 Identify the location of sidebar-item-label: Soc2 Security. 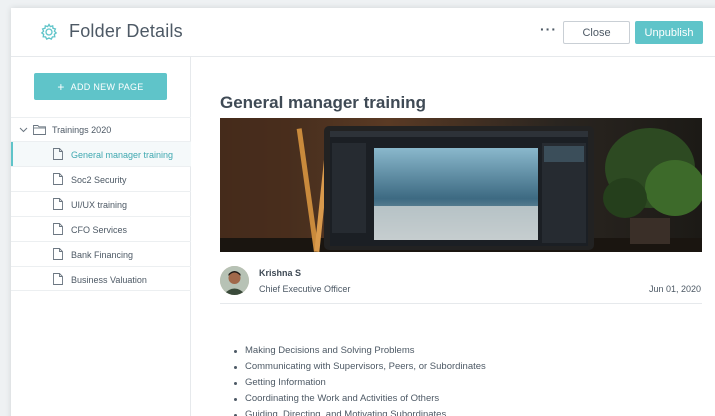
(99, 180).